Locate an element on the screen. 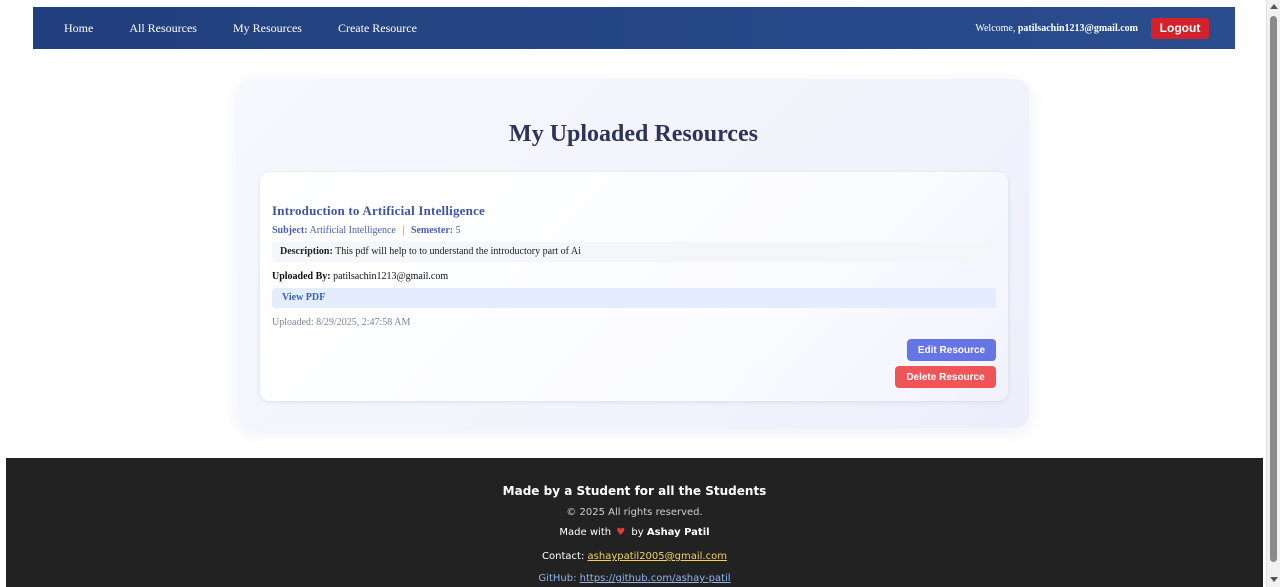 This screenshot has width=1280, height=587. footer-headline: Made by a Student for all the Students is located at coordinates (634, 491).